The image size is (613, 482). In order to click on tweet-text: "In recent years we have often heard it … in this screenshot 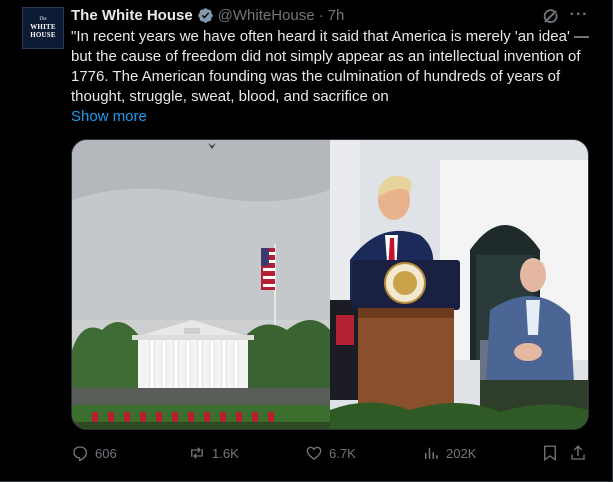, I will do `click(330, 66)`.